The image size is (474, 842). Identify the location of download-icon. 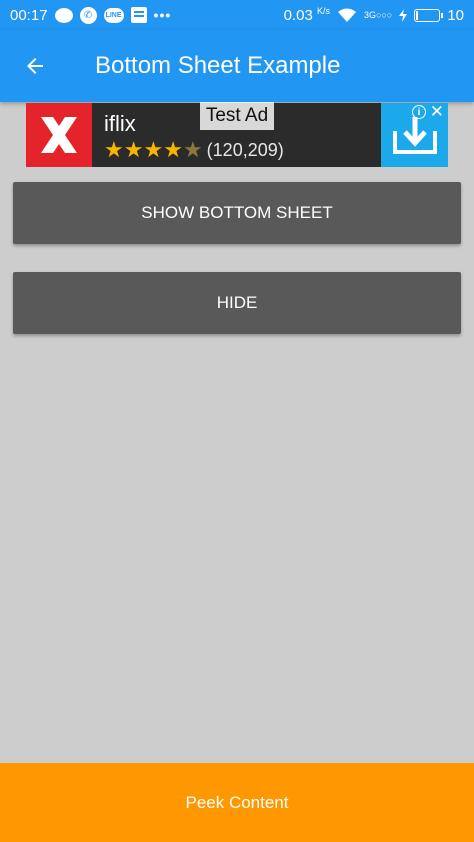
(414, 135).